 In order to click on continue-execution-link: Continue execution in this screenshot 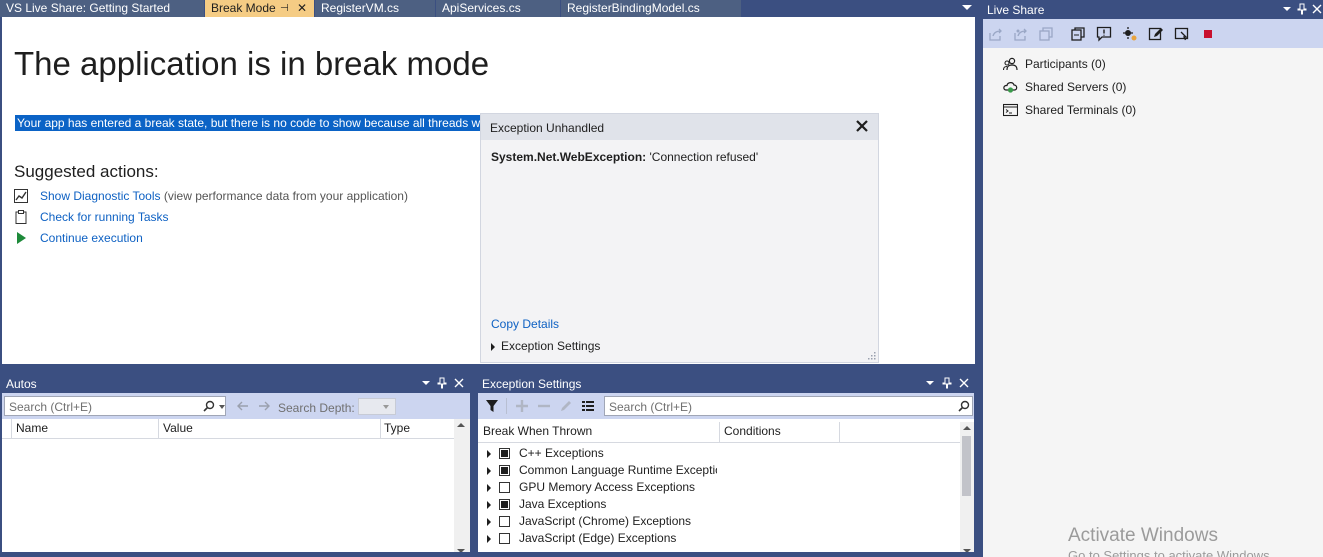, I will do `click(91, 238)`.